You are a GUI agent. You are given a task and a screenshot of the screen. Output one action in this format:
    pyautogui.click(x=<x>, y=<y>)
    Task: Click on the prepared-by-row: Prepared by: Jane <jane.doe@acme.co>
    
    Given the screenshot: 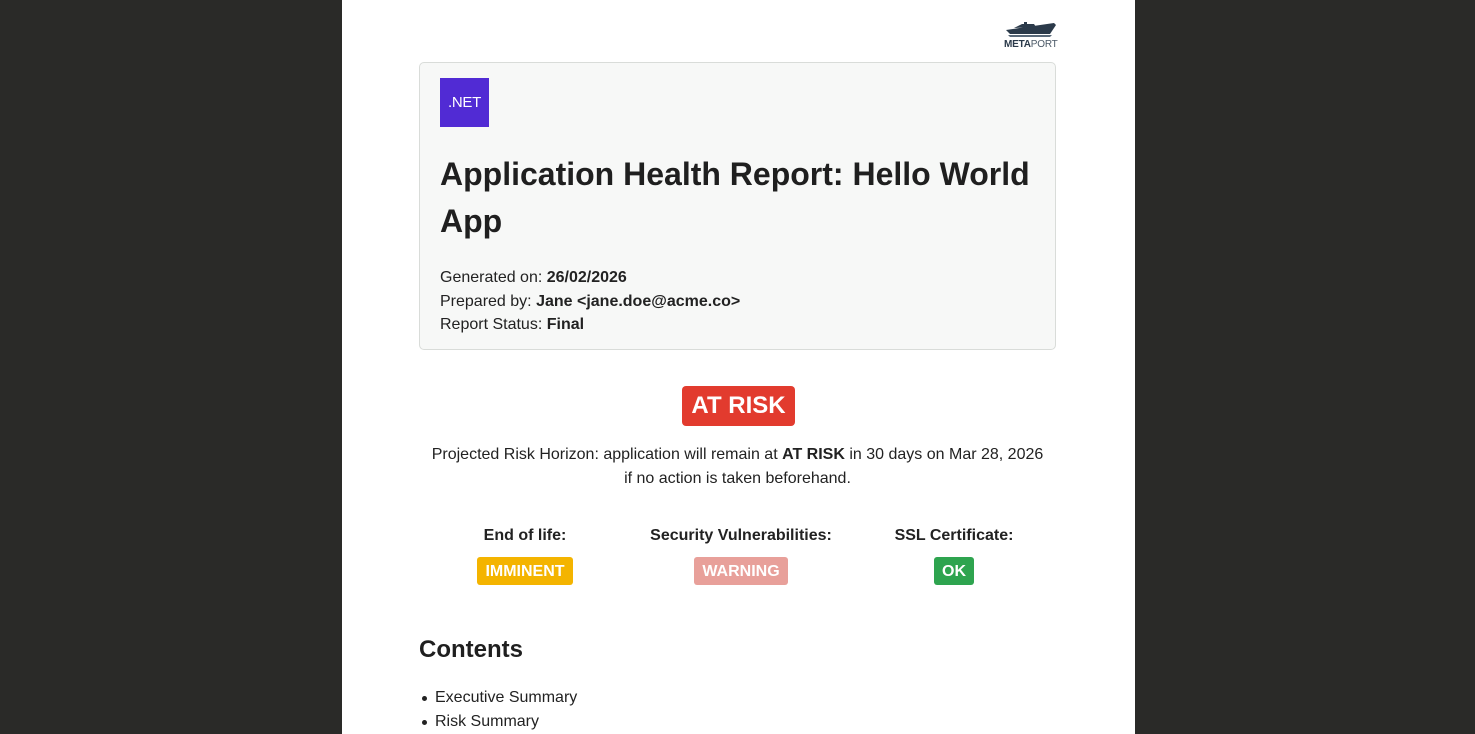 What is the action you would take?
    pyautogui.click(x=590, y=302)
    